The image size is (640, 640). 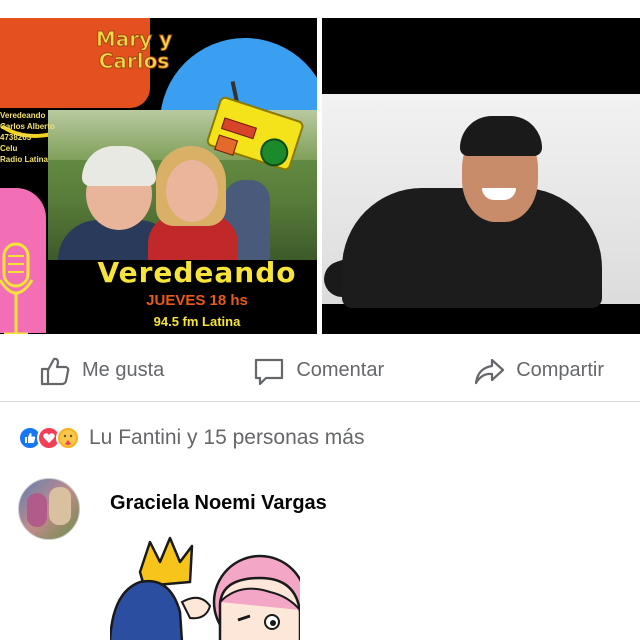 What do you see at coordinates (320, 9) in the screenshot?
I see `top-bar` at bounding box center [320, 9].